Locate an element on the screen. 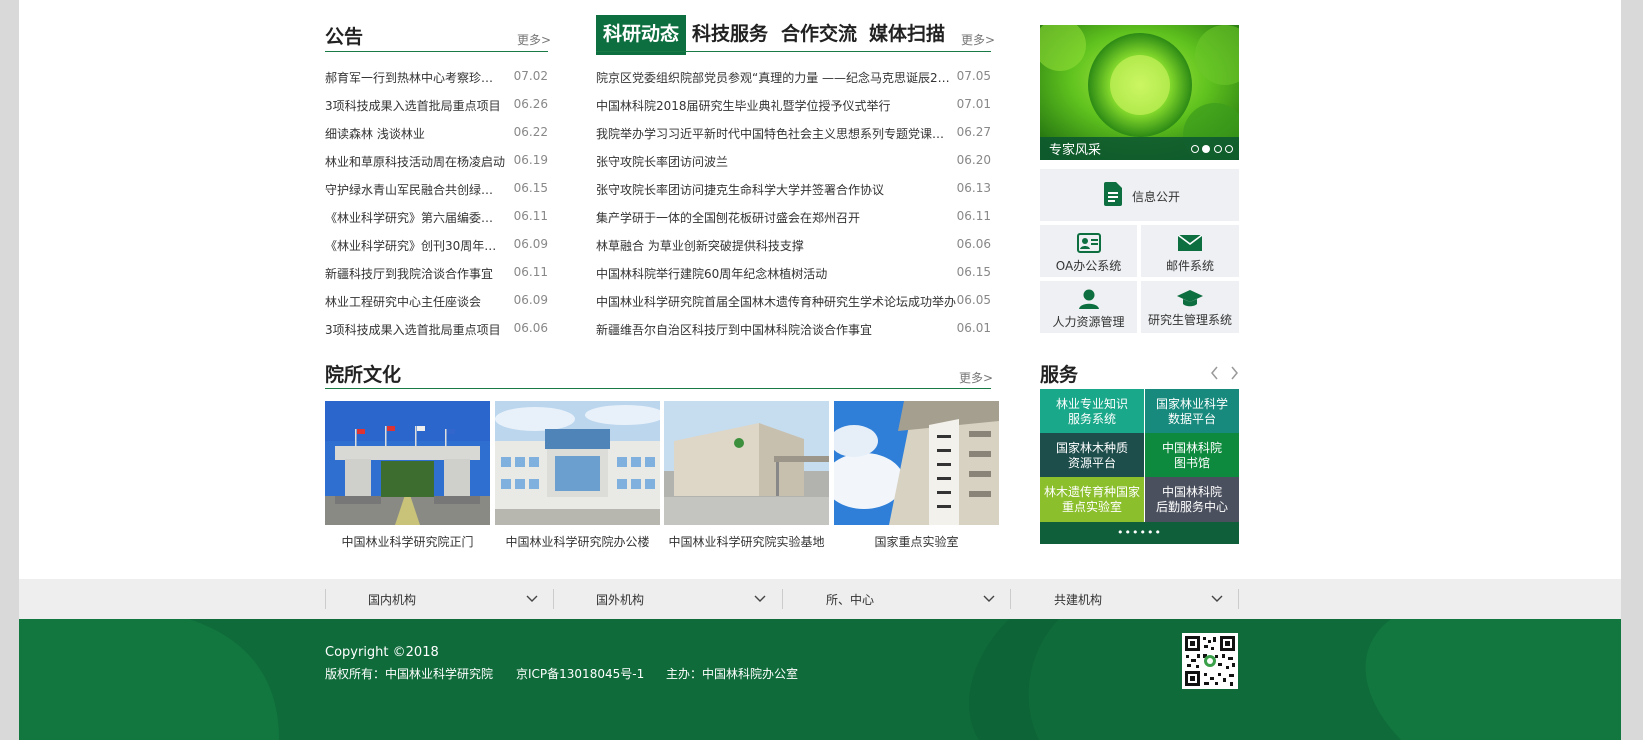  org-domestic-select: 国内机构 is located at coordinates (439, 599).